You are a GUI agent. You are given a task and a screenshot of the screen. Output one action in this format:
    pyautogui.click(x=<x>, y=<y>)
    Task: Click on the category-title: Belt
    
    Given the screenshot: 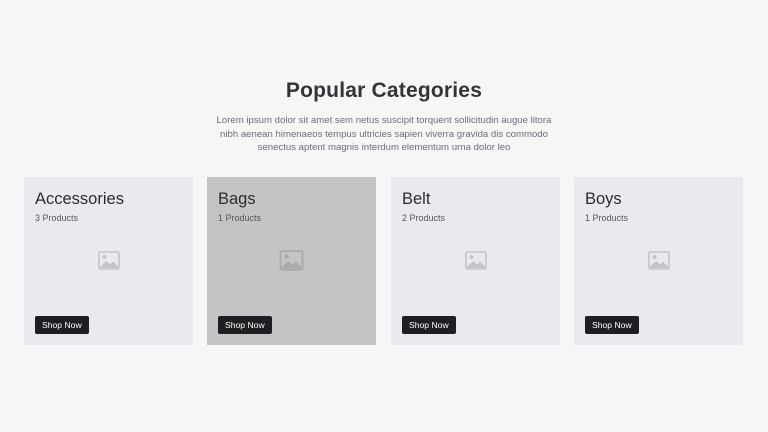 What is the action you would take?
    pyautogui.click(x=416, y=199)
    